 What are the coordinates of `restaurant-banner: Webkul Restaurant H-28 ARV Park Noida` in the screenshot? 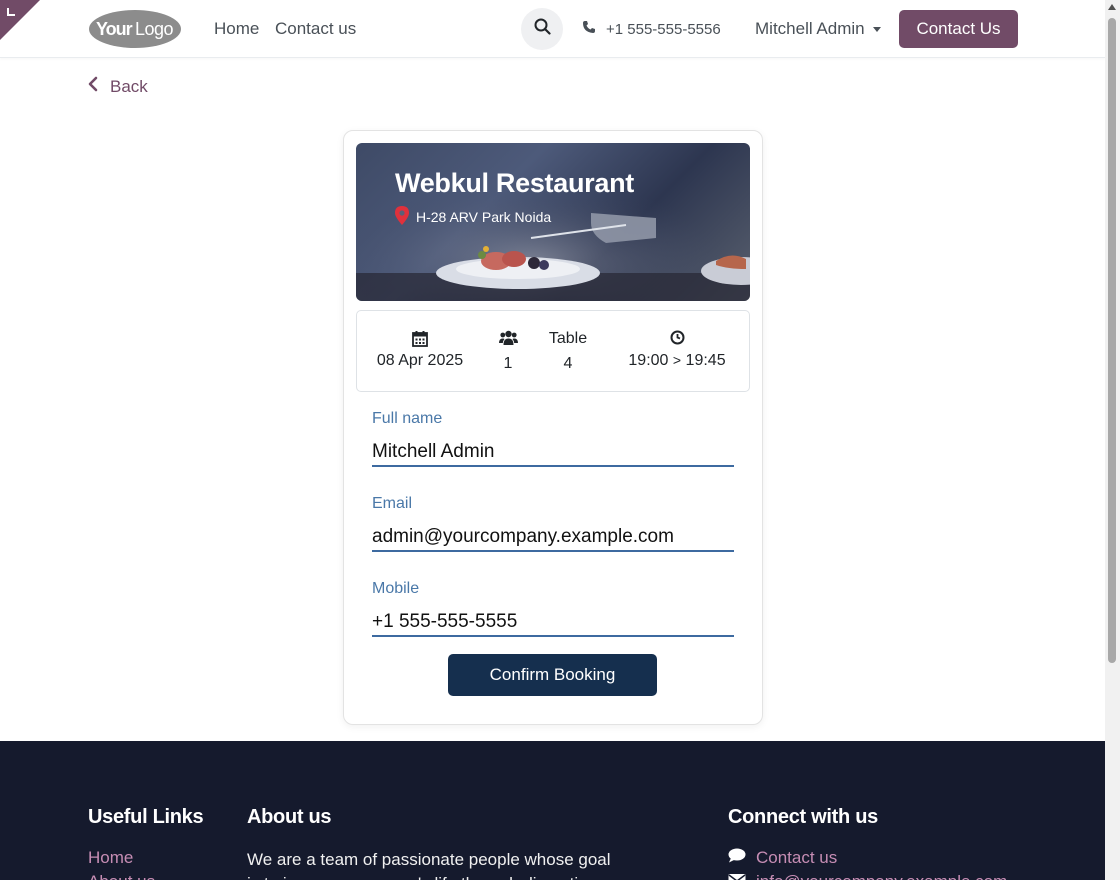 It's located at (553, 222).